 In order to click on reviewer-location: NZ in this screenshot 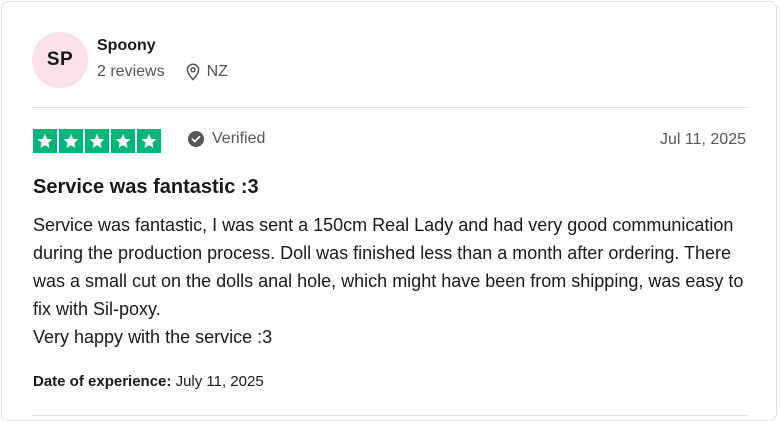, I will do `click(206, 72)`.